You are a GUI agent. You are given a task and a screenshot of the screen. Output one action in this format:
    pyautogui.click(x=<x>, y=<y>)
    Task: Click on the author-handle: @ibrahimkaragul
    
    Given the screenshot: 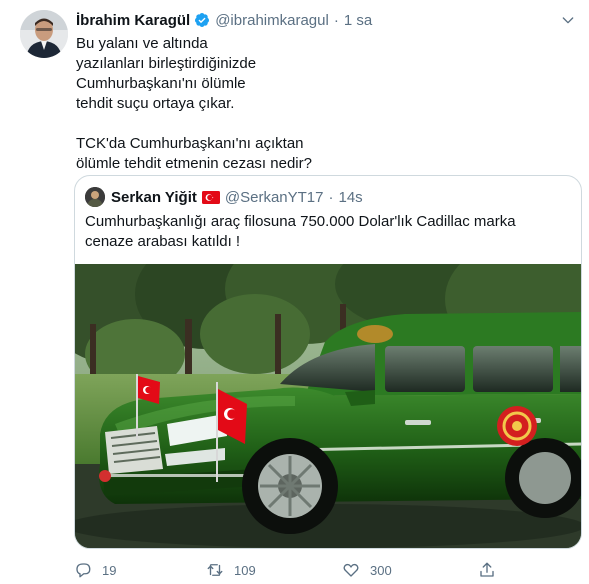 What is the action you would take?
    pyautogui.click(x=272, y=20)
    